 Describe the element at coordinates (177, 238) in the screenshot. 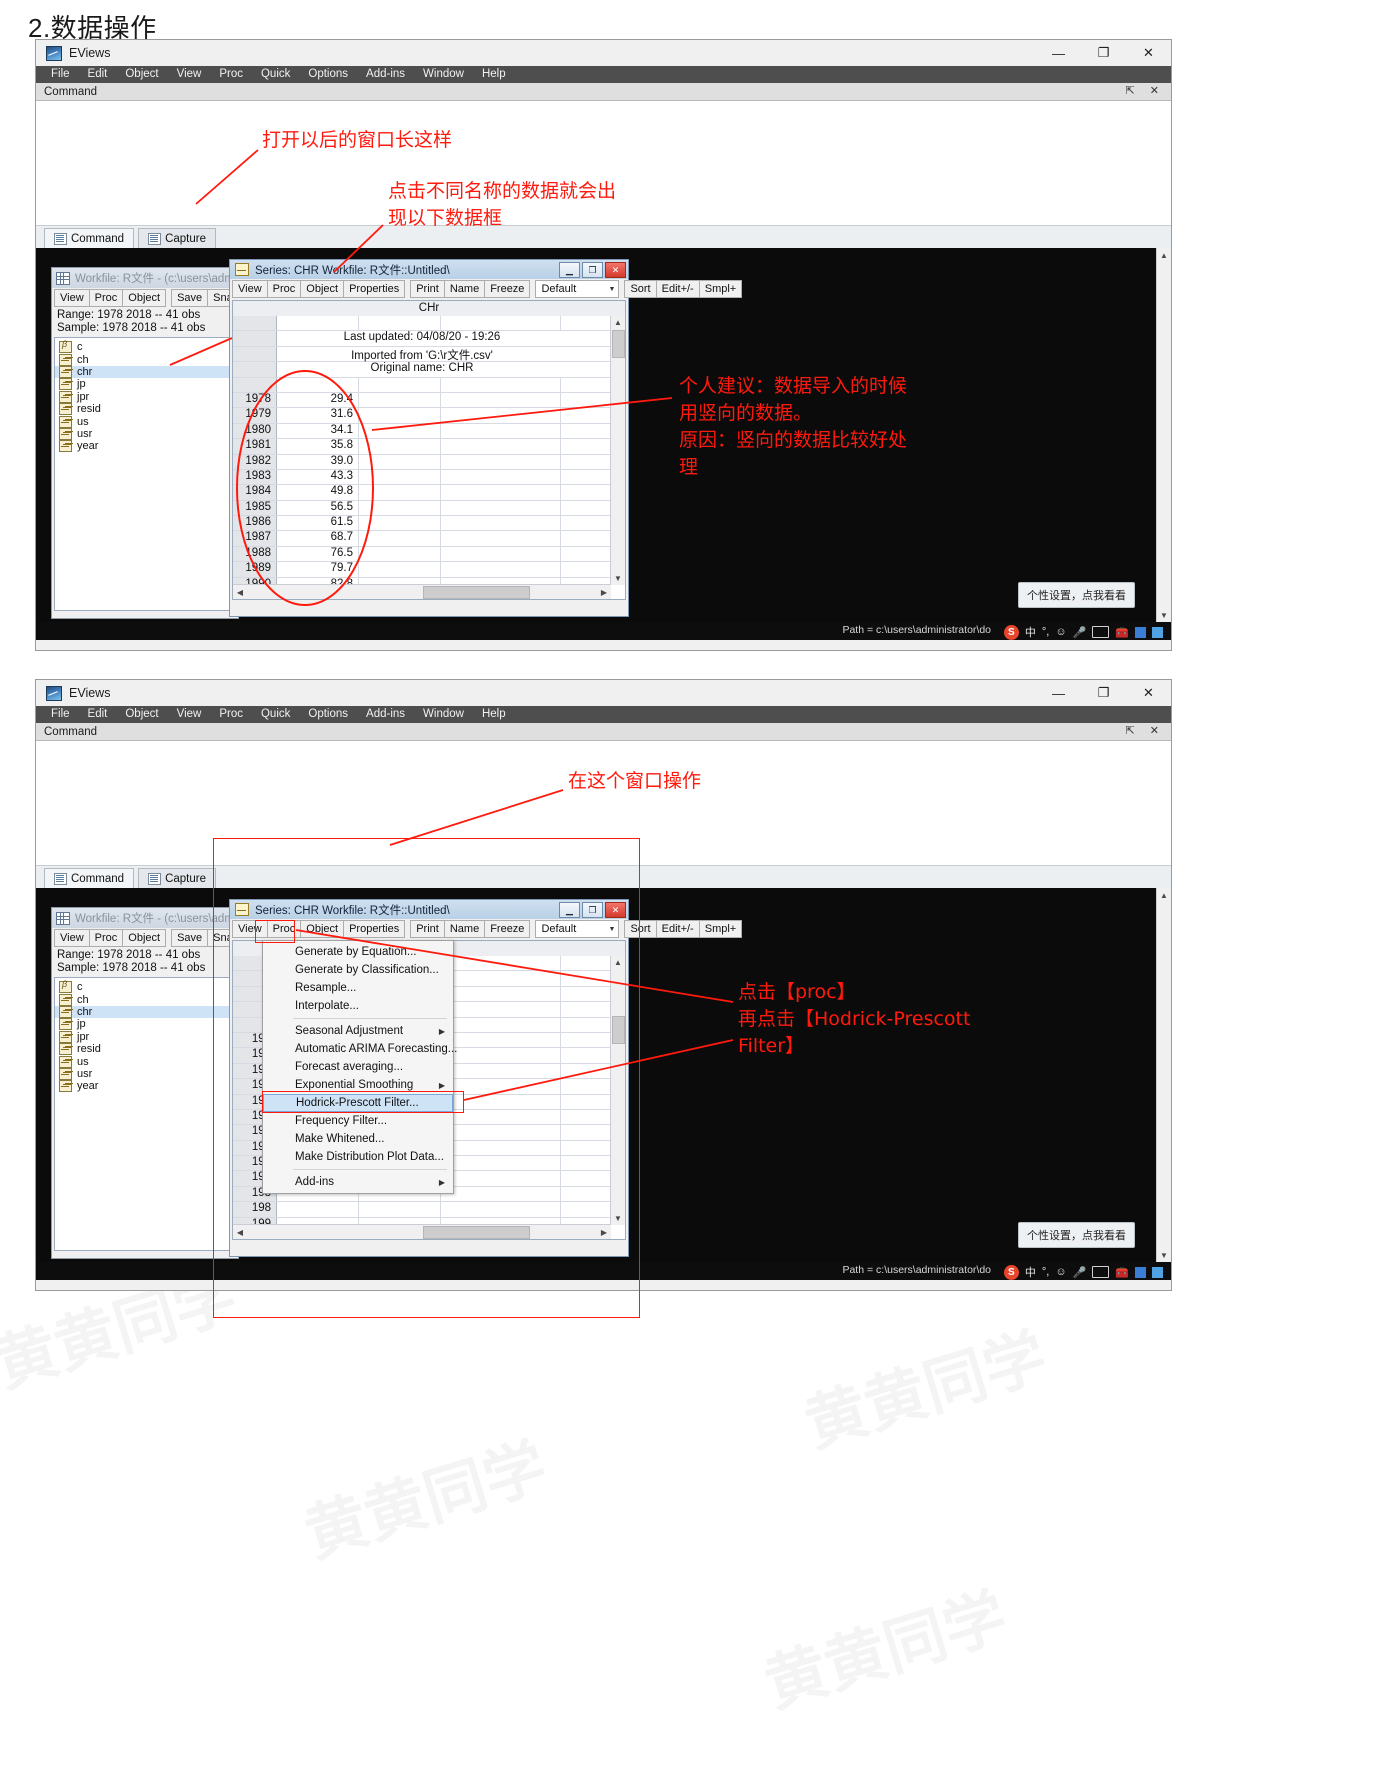

I see `tab-capture: Capture` at that location.